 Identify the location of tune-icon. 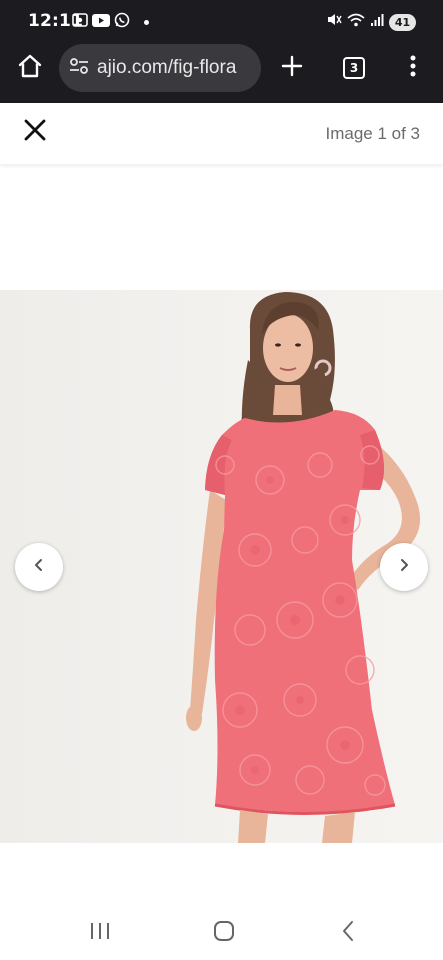
(79, 68).